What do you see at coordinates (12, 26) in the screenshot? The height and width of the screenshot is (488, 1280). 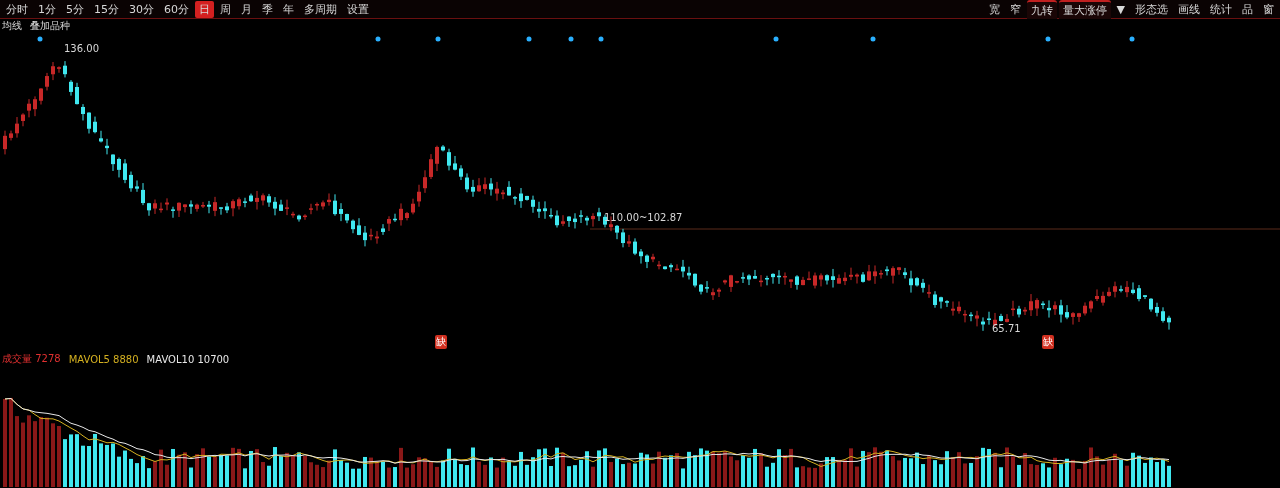 I see `overlay-option: 均线` at bounding box center [12, 26].